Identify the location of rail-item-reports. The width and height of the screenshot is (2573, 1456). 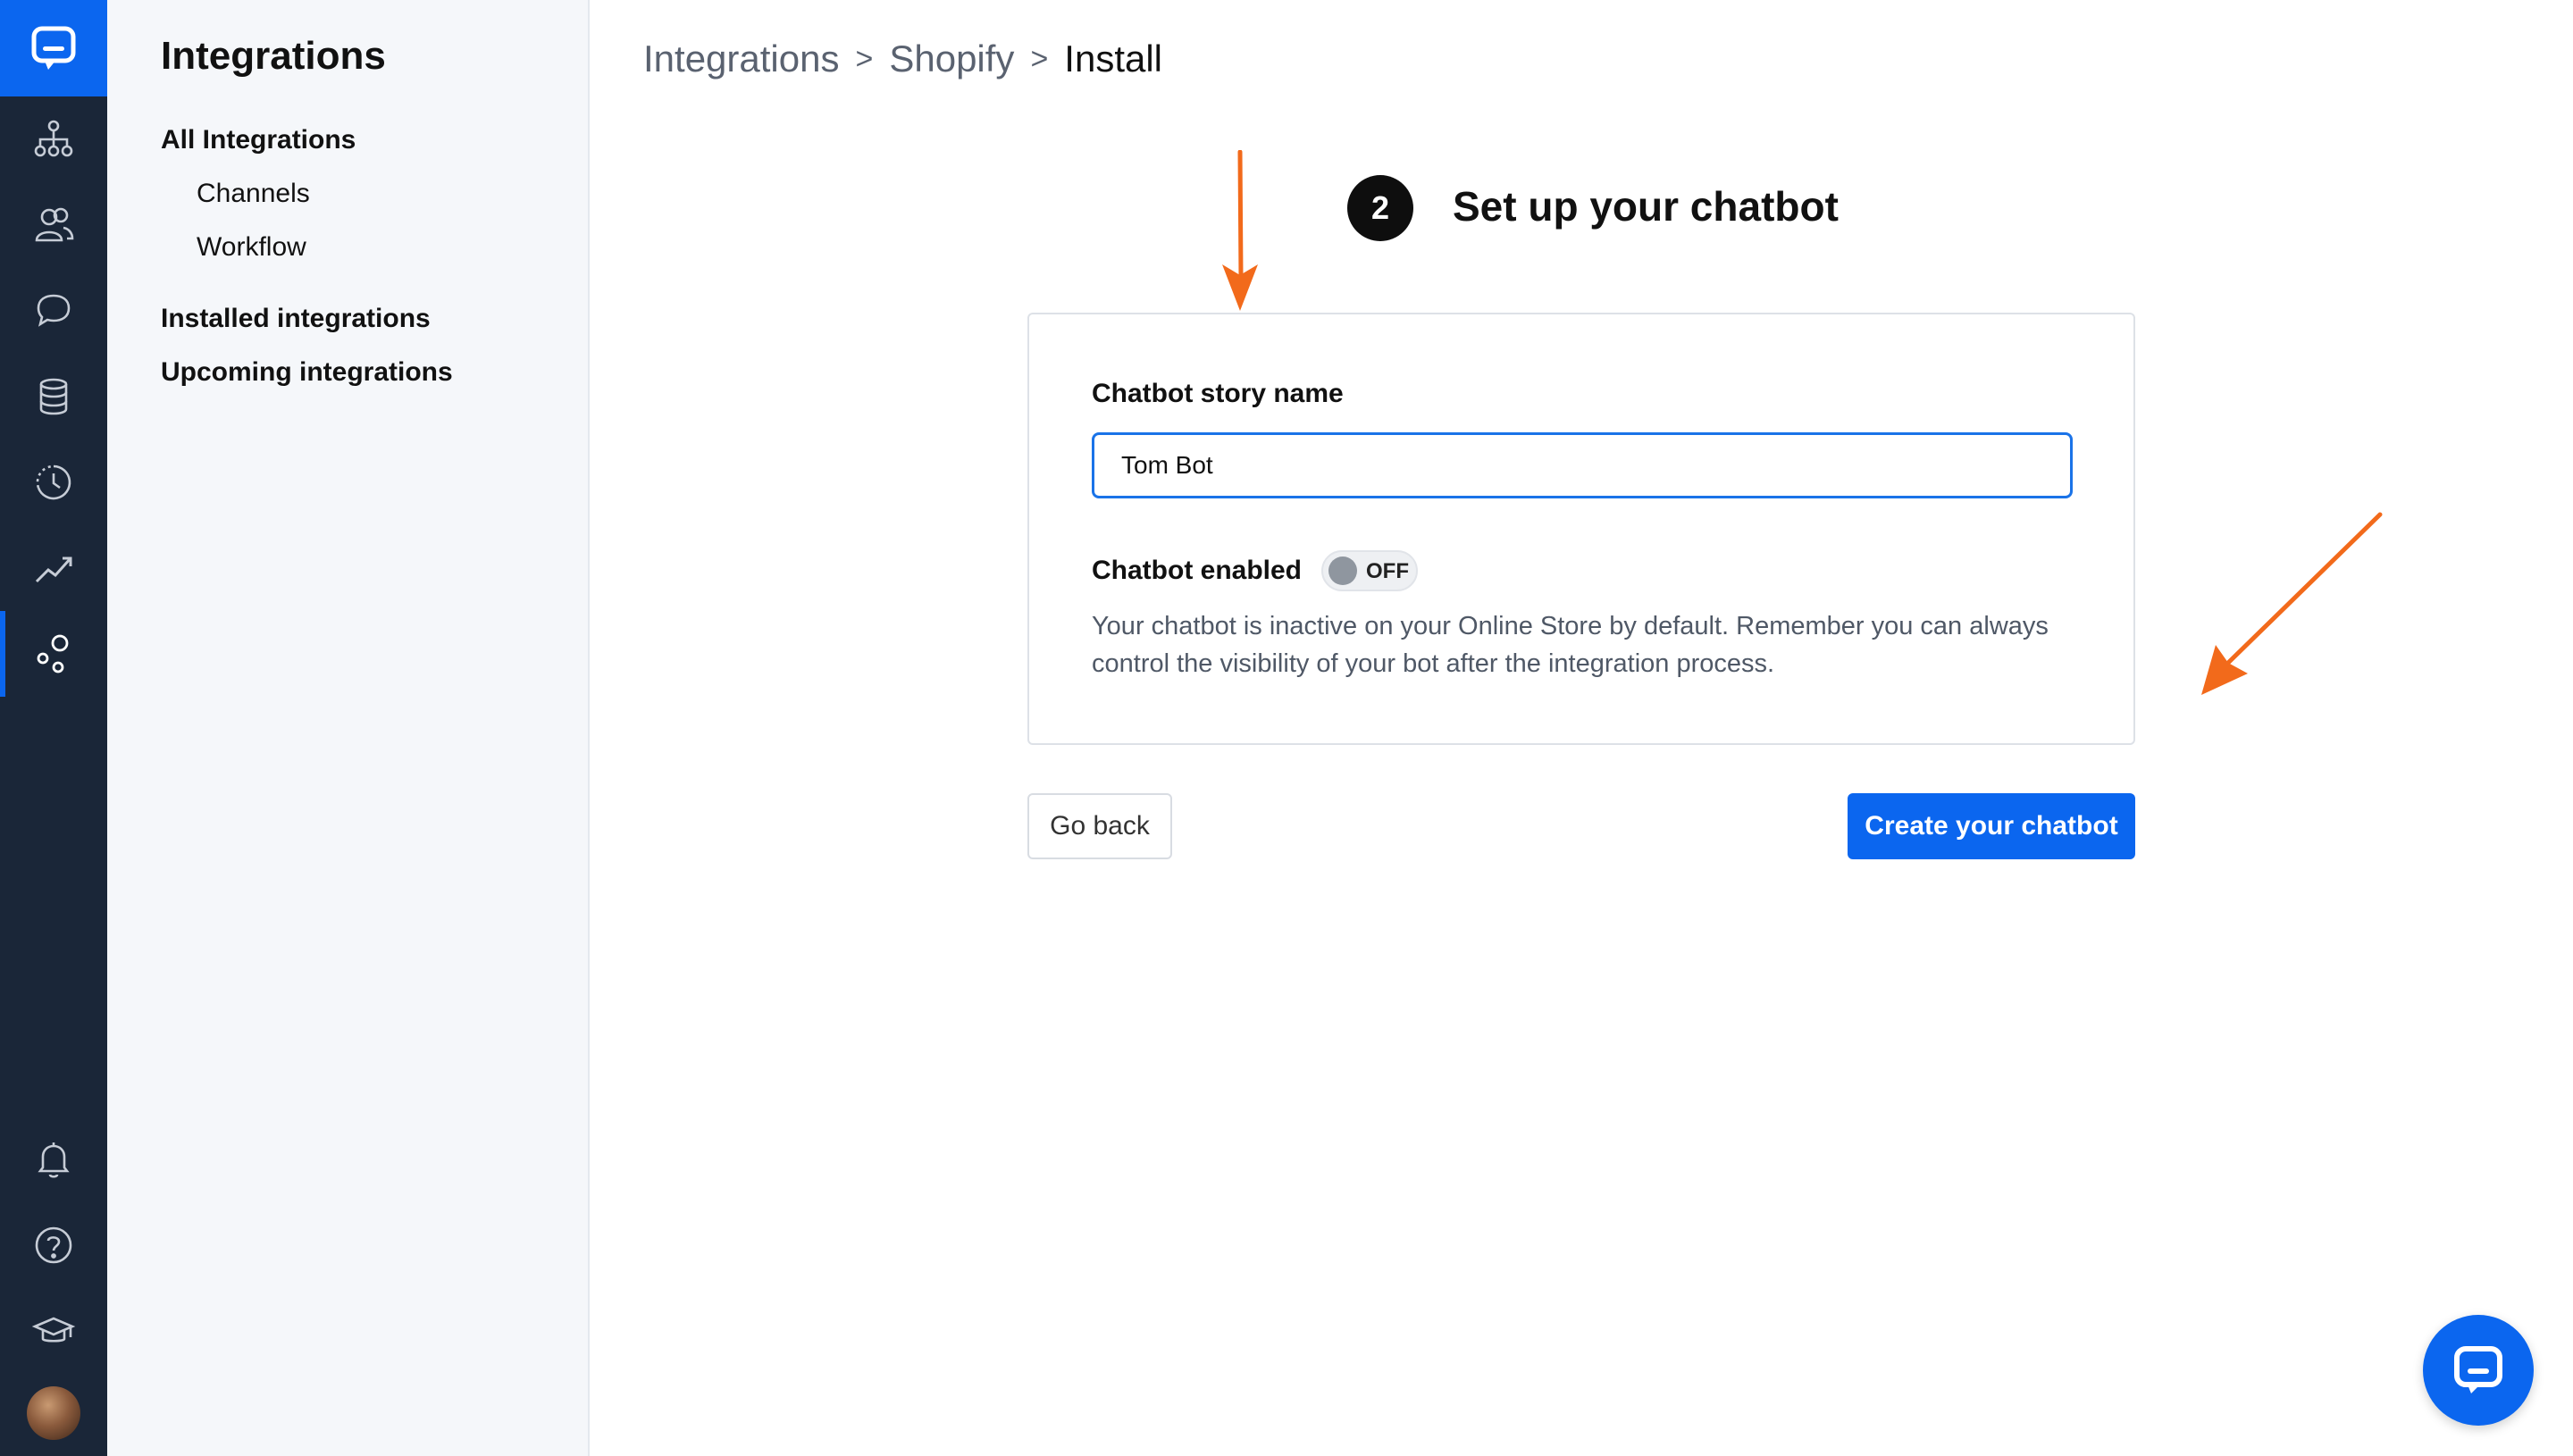
(53, 568).